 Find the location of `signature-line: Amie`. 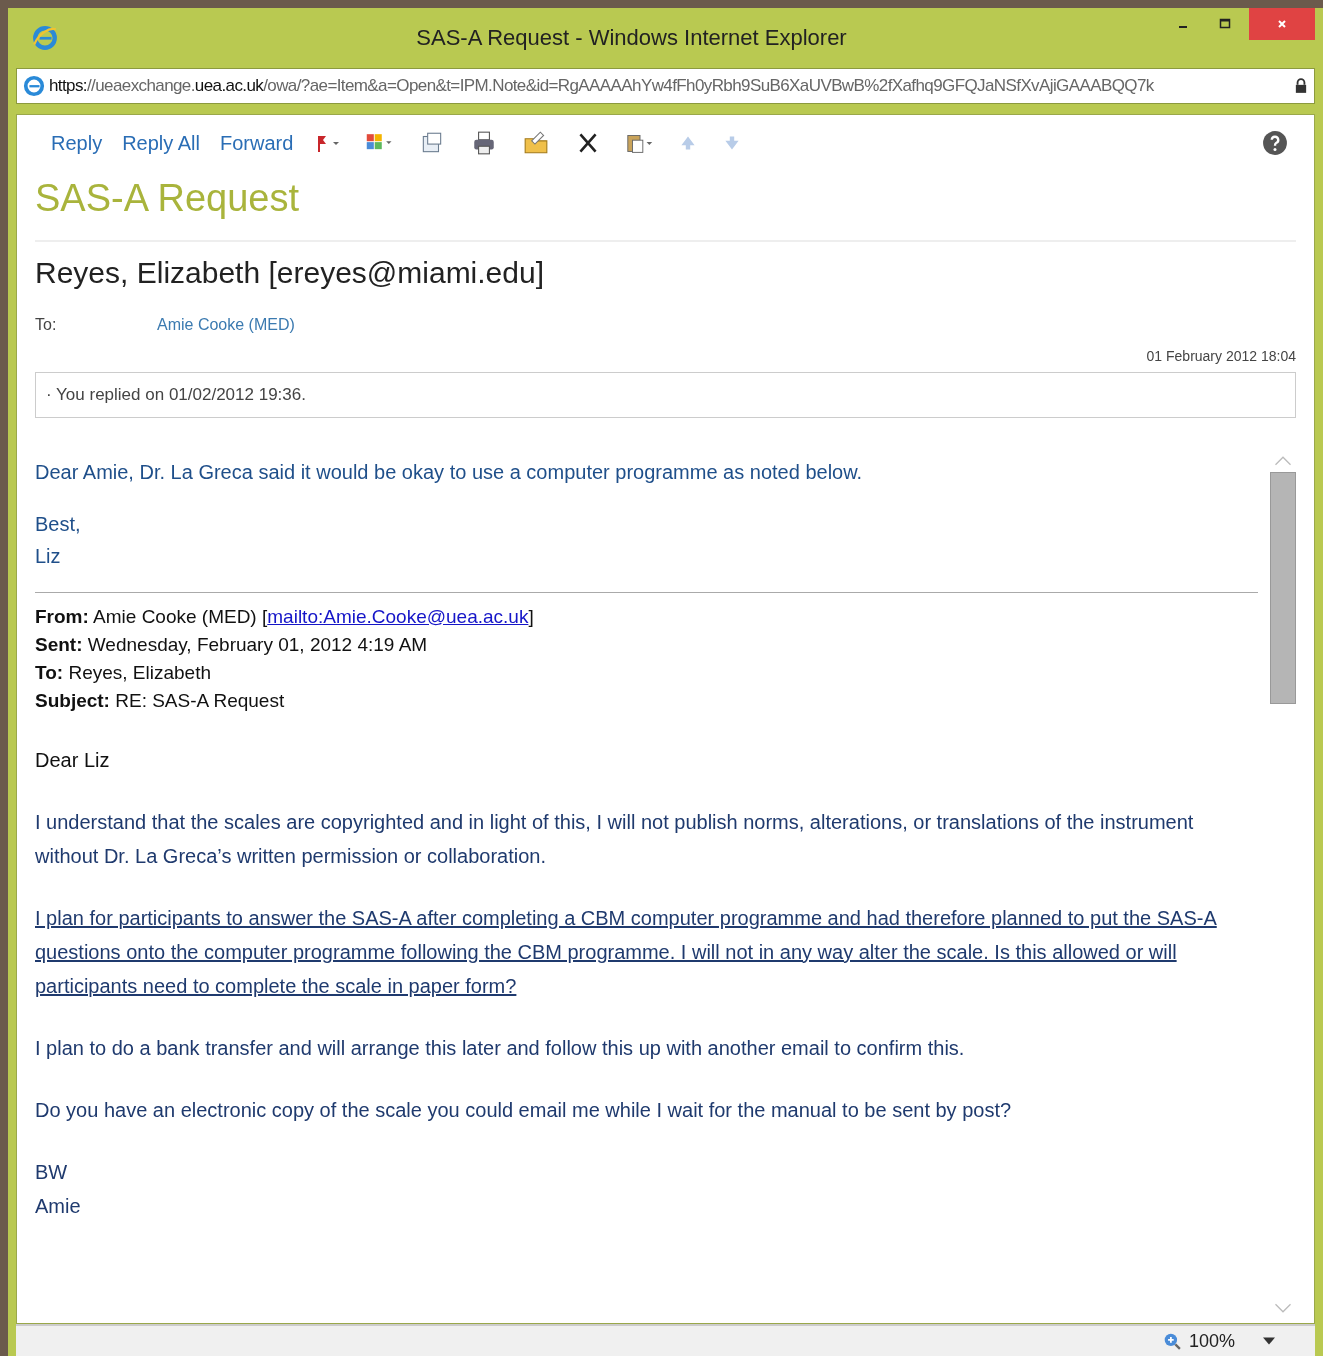

signature-line: Amie is located at coordinates (58, 1206).